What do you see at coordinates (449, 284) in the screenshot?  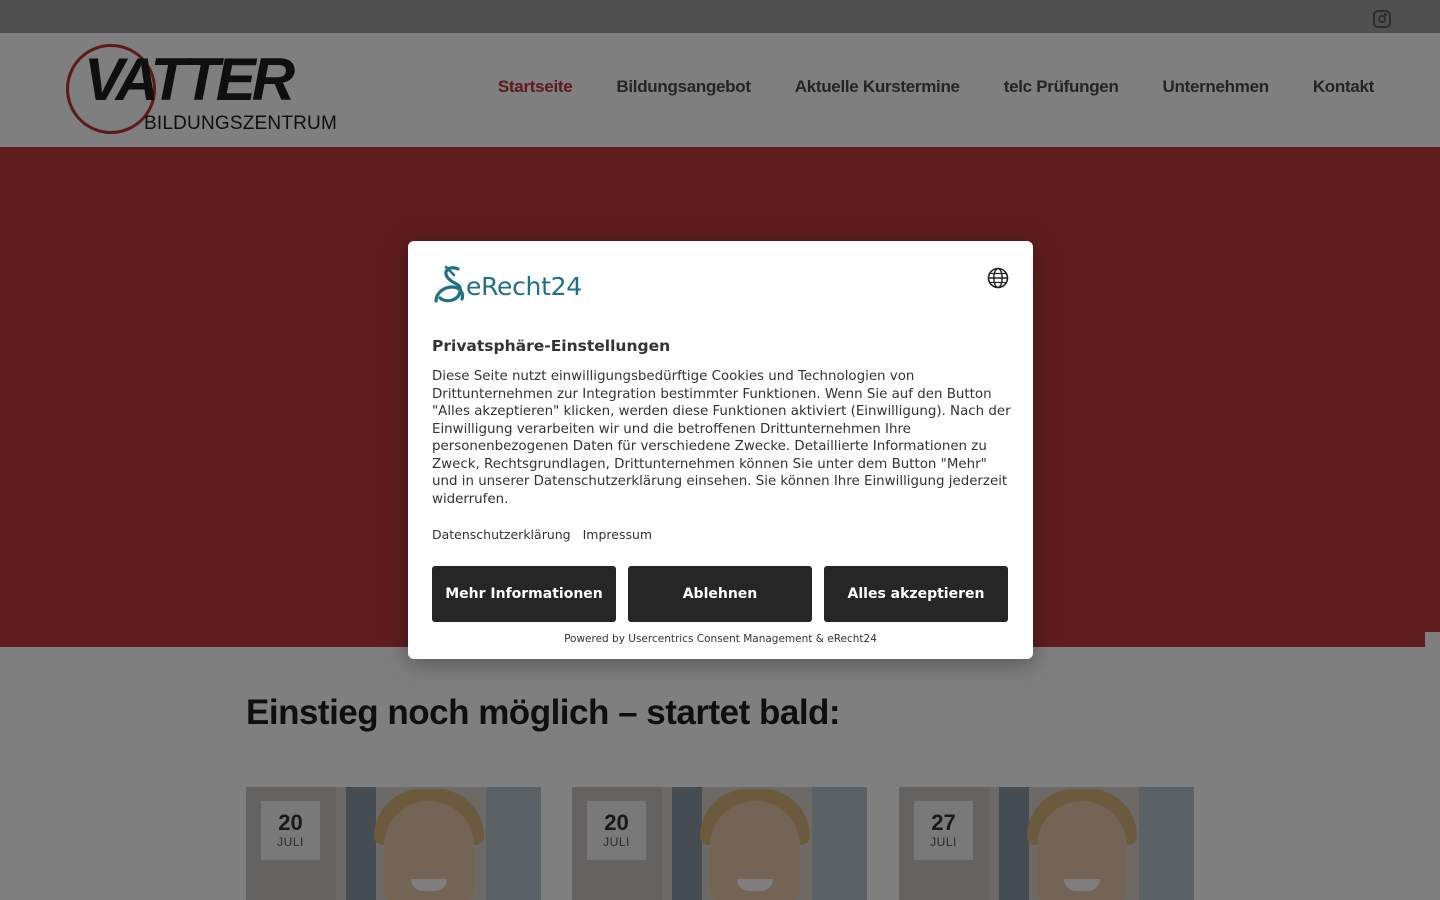 I see `erecht24-mark-icon` at bounding box center [449, 284].